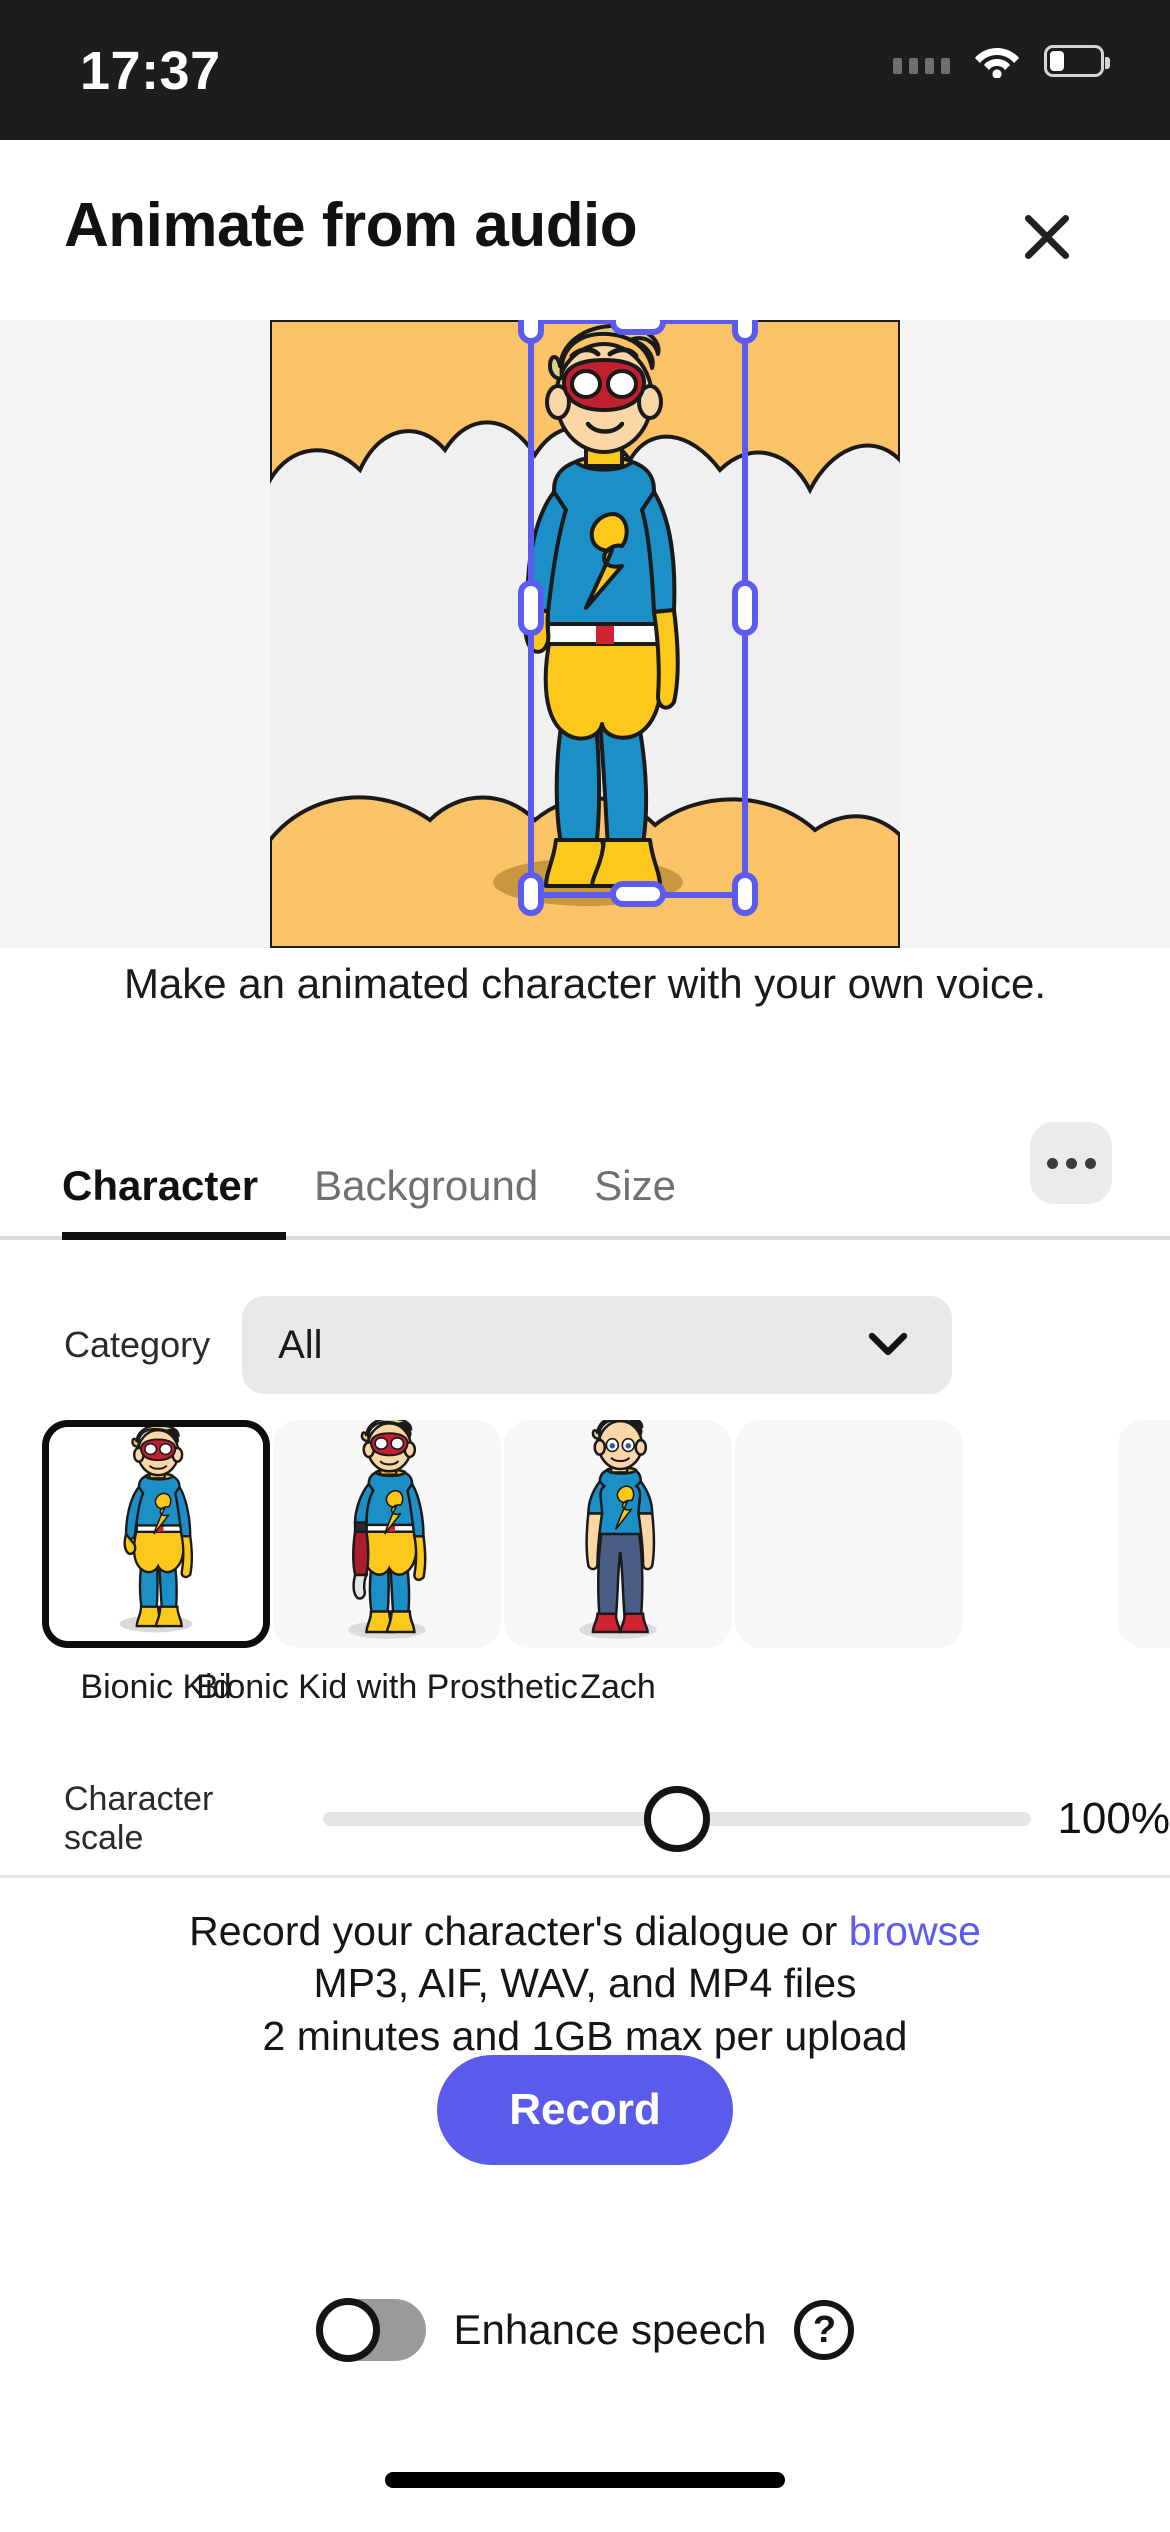 This screenshot has width=1170, height=2532. What do you see at coordinates (638, 327) in the screenshot?
I see `selection-handle-top-center` at bounding box center [638, 327].